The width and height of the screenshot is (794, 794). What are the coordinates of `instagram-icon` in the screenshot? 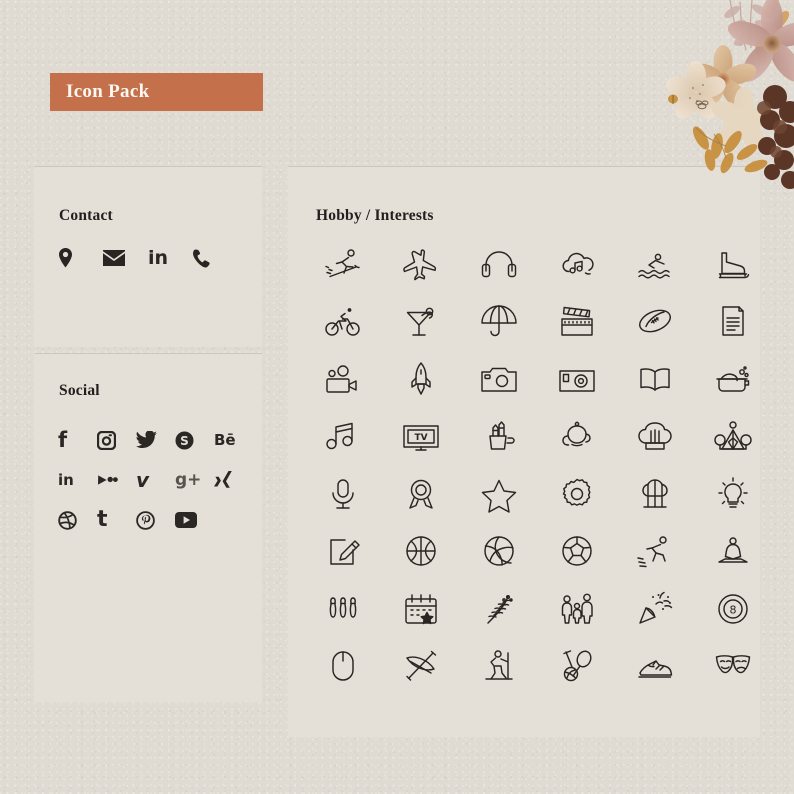 It's located at (106, 440).